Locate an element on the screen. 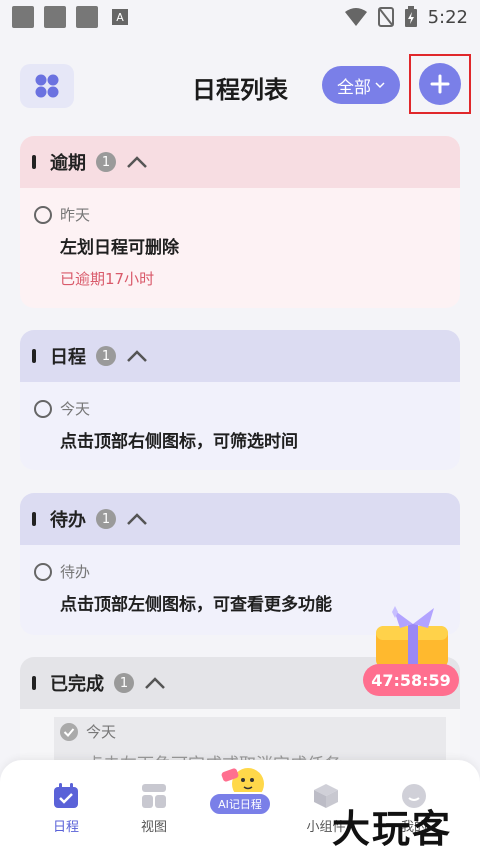 The image size is (480, 854). item-day: 昨天 is located at coordinates (75, 215).